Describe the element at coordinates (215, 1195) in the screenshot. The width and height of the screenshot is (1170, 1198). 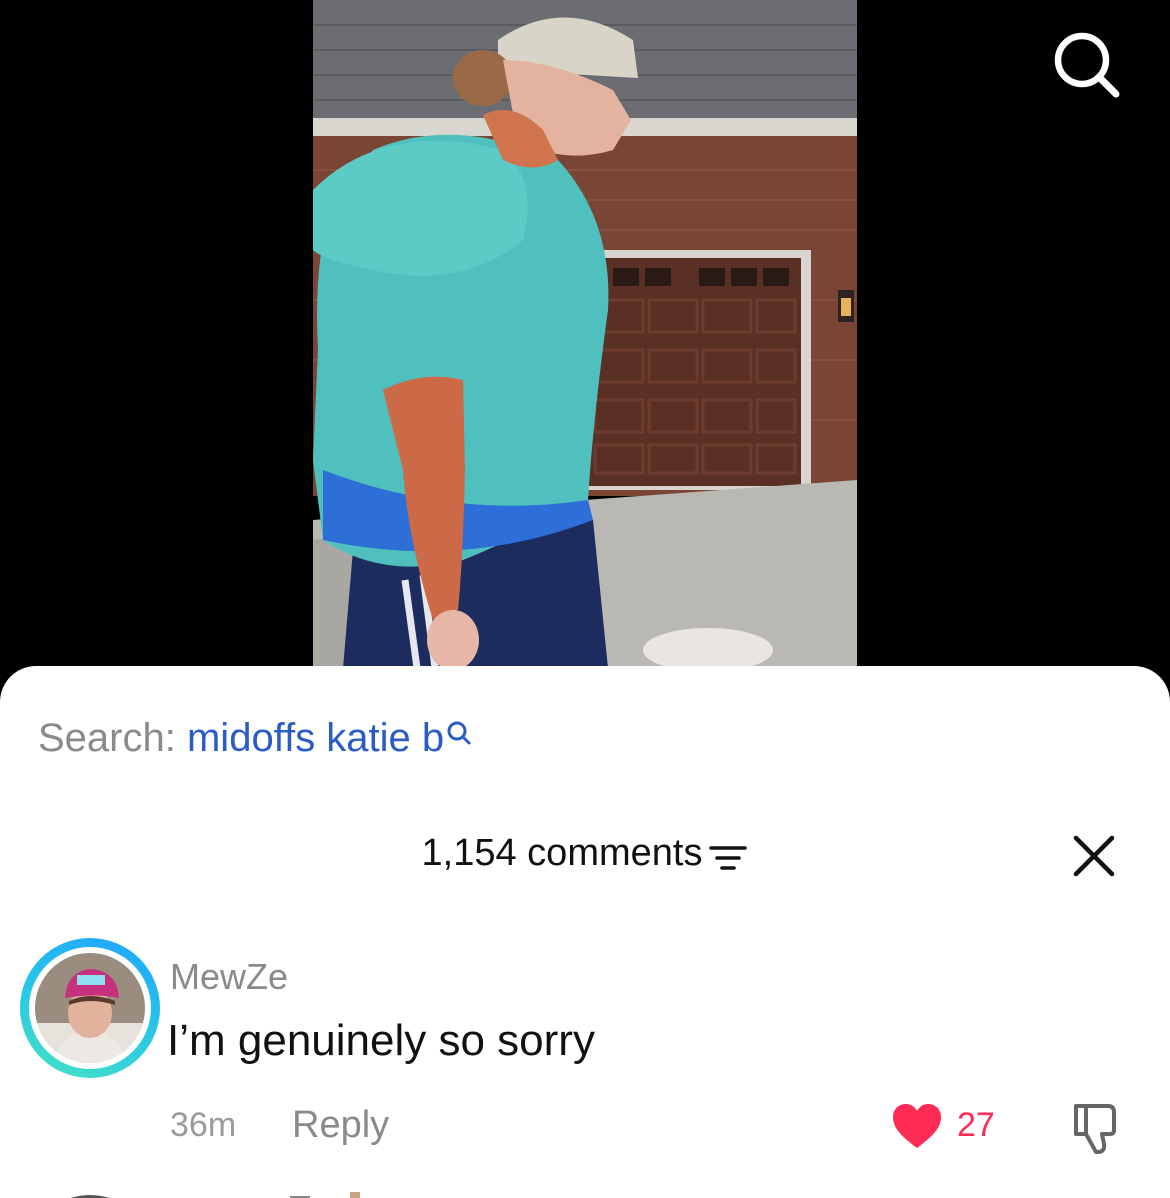
I see `next-comment-peek` at that location.